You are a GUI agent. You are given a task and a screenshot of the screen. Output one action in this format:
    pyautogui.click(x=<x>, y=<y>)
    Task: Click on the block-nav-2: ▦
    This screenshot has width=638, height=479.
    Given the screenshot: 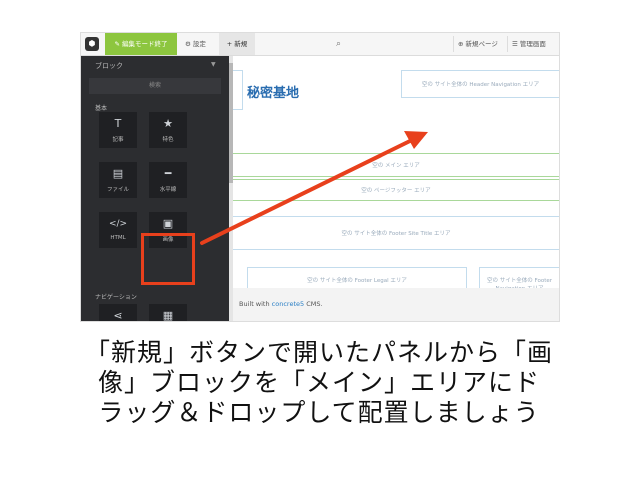 What is the action you would take?
    pyautogui.click(x=168, y=313)
    